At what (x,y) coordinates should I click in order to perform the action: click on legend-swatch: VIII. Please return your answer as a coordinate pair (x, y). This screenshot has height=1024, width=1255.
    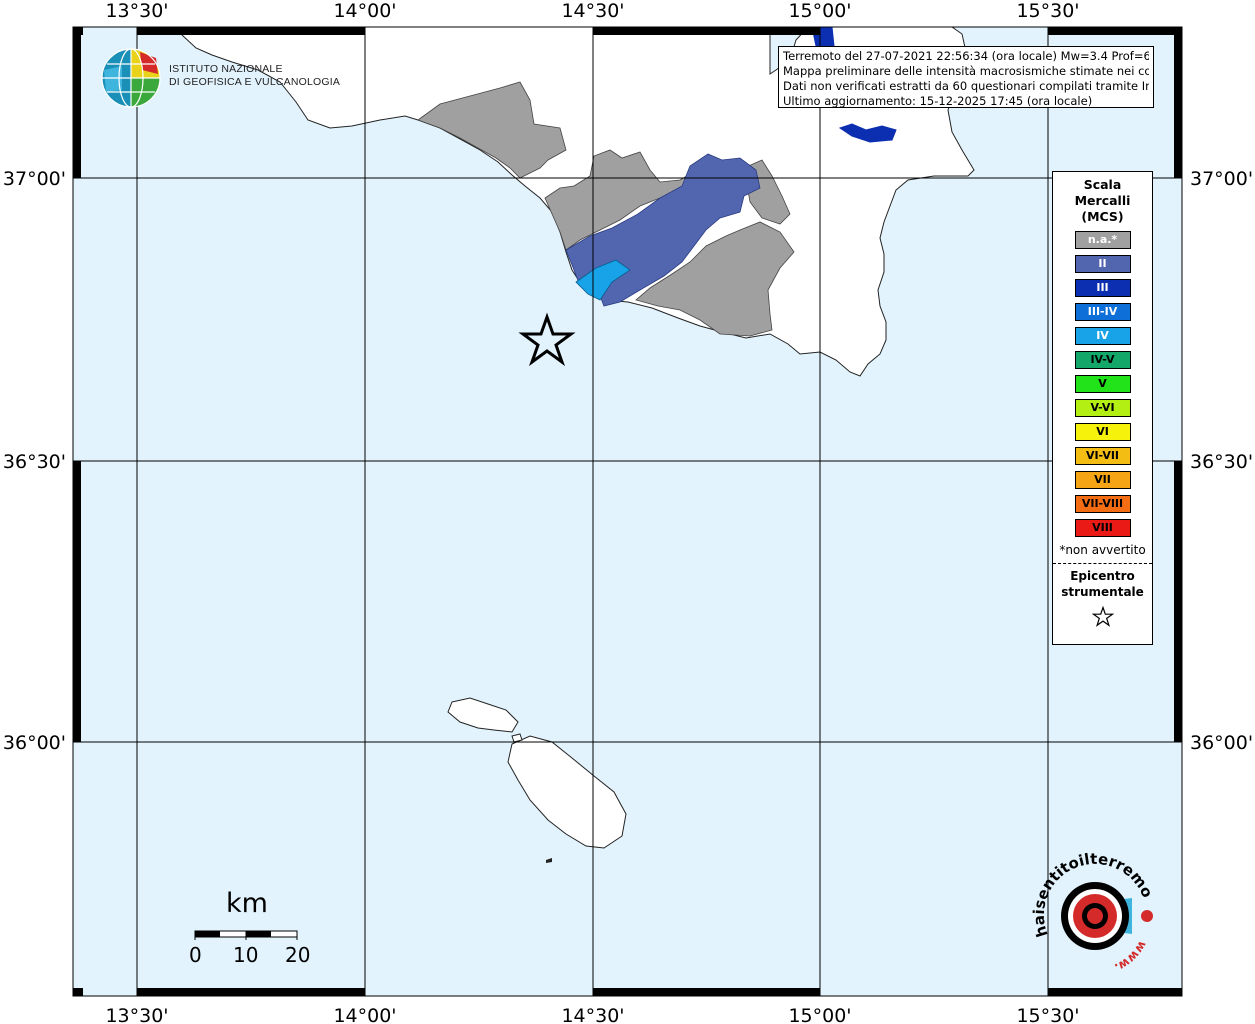
    Looking at the image, I should click on (1102, 528).